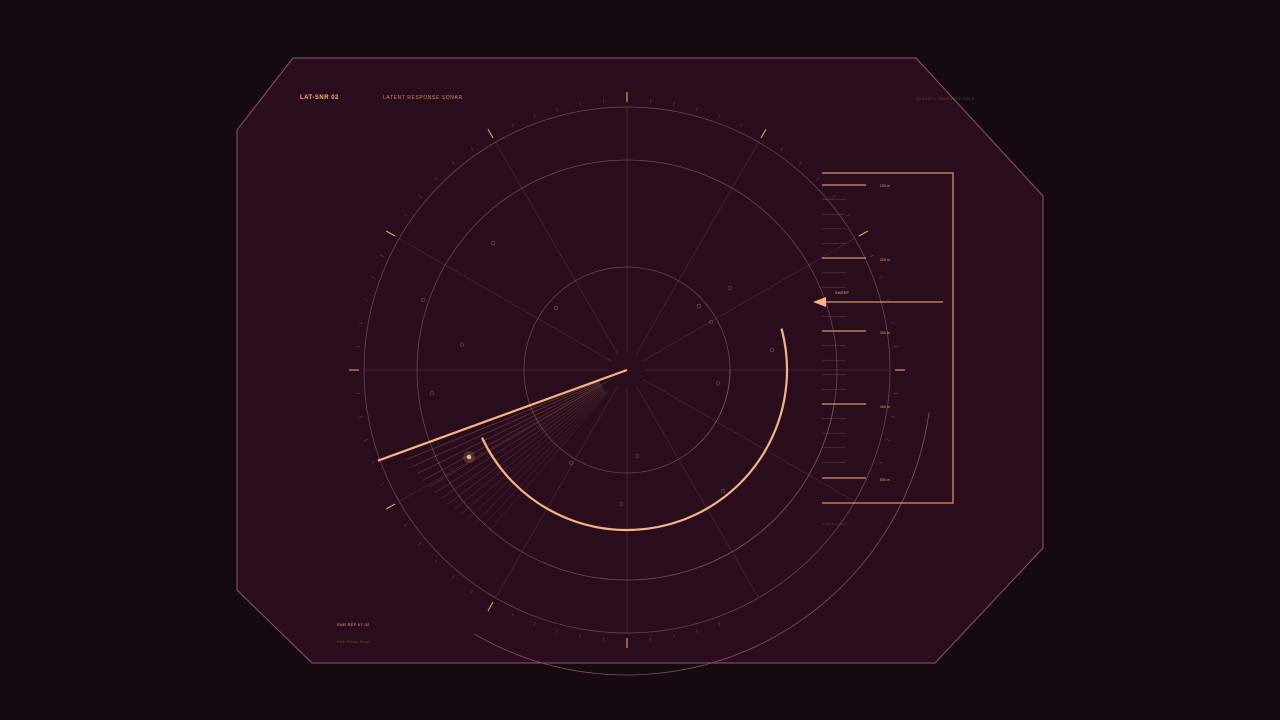  I want to click on corner-note: ACOUSTIC RESPONSE FIELD, so click(945, 99).